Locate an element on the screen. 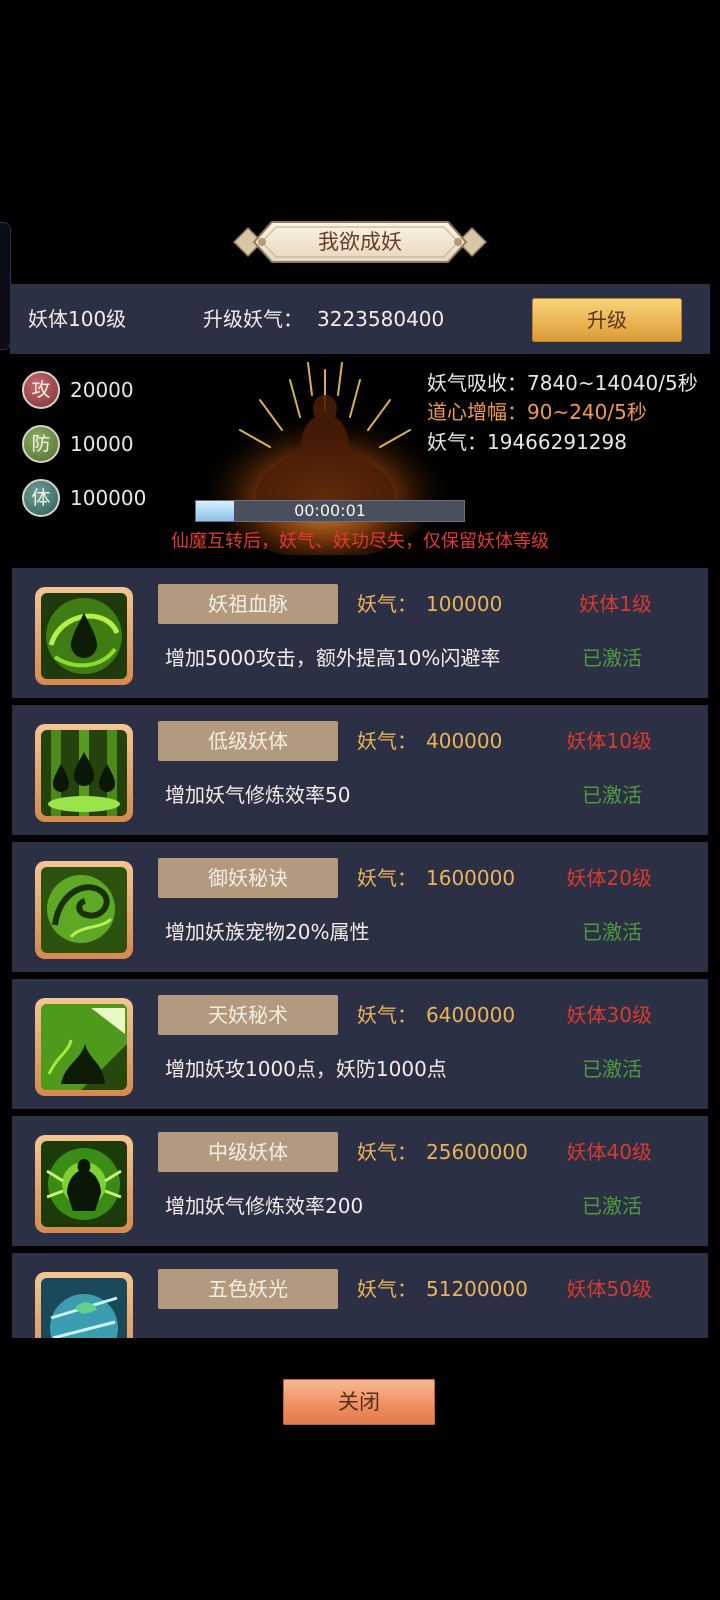 This screenshot has width=720, height=1600. spirit-beast-icon is located at coordinates (84, 910).